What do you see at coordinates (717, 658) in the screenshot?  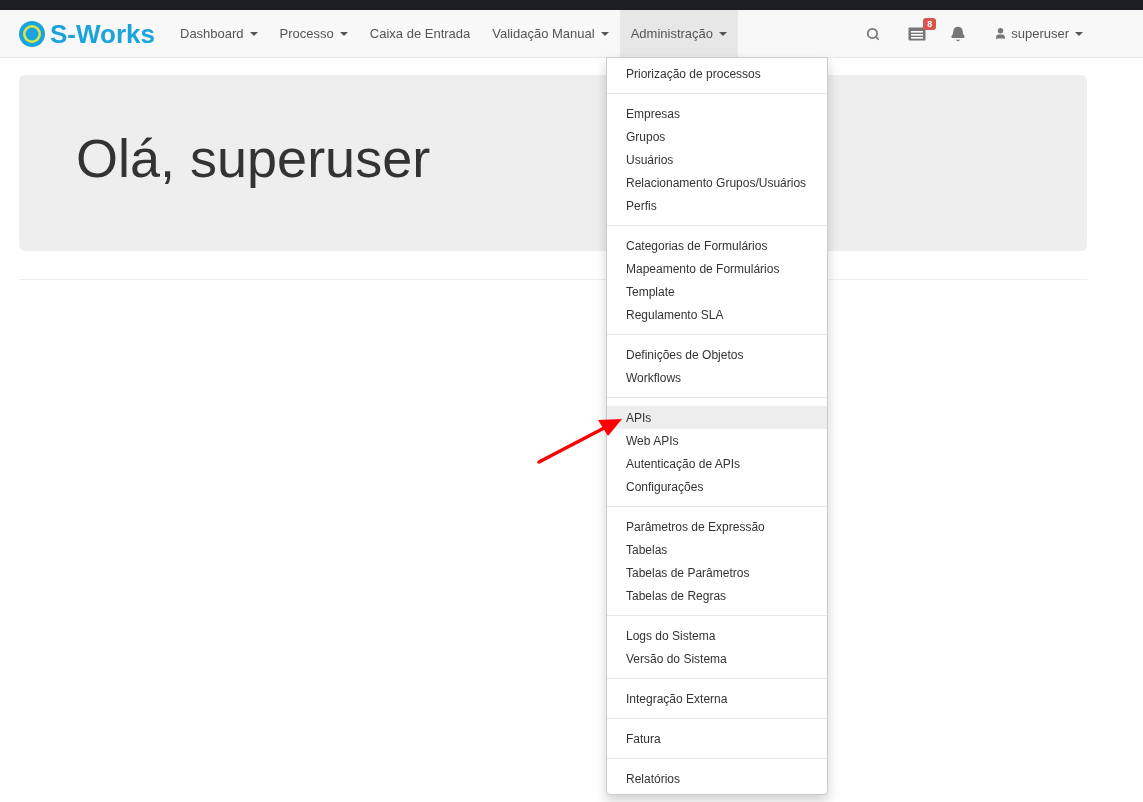 I see `menu-item: Versão do Sistema` at bounding box center [717, 658].